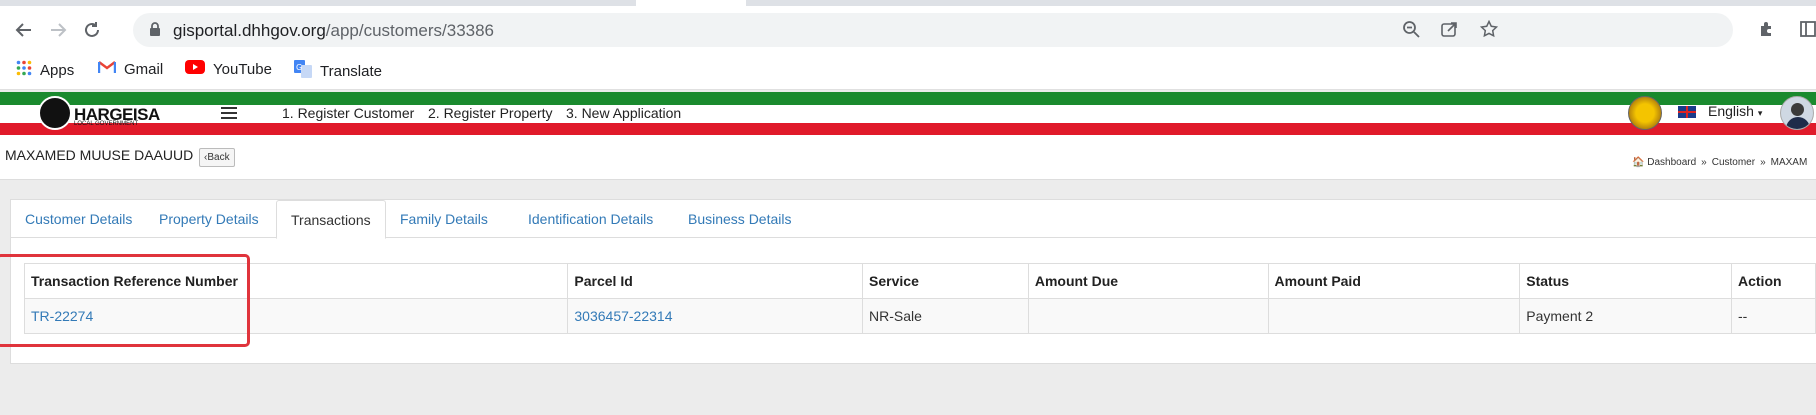  I want to click on cell-transaction-ref: TR-22274, so click(296, 316).